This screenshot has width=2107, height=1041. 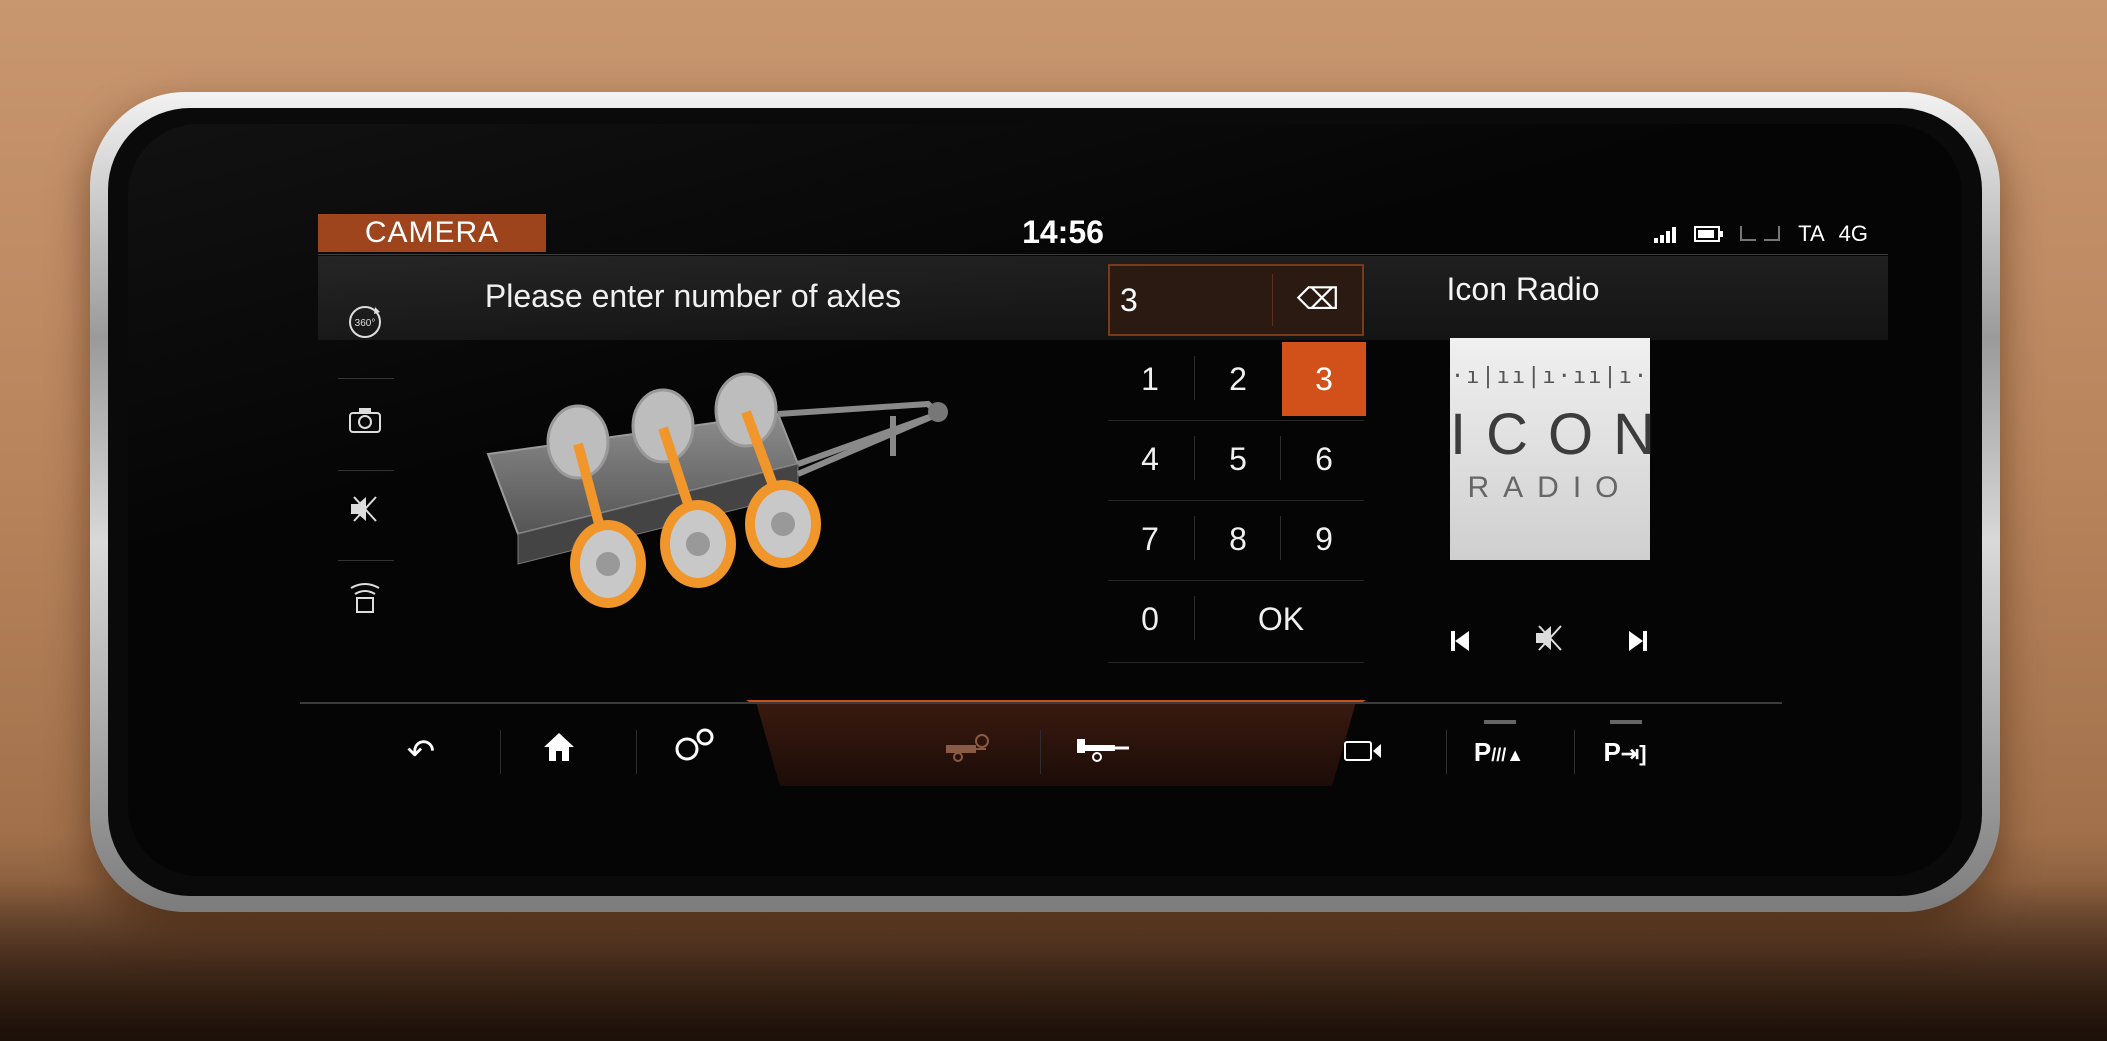 I want to click on park-assist-label: P, so click(x=1482, y=752).